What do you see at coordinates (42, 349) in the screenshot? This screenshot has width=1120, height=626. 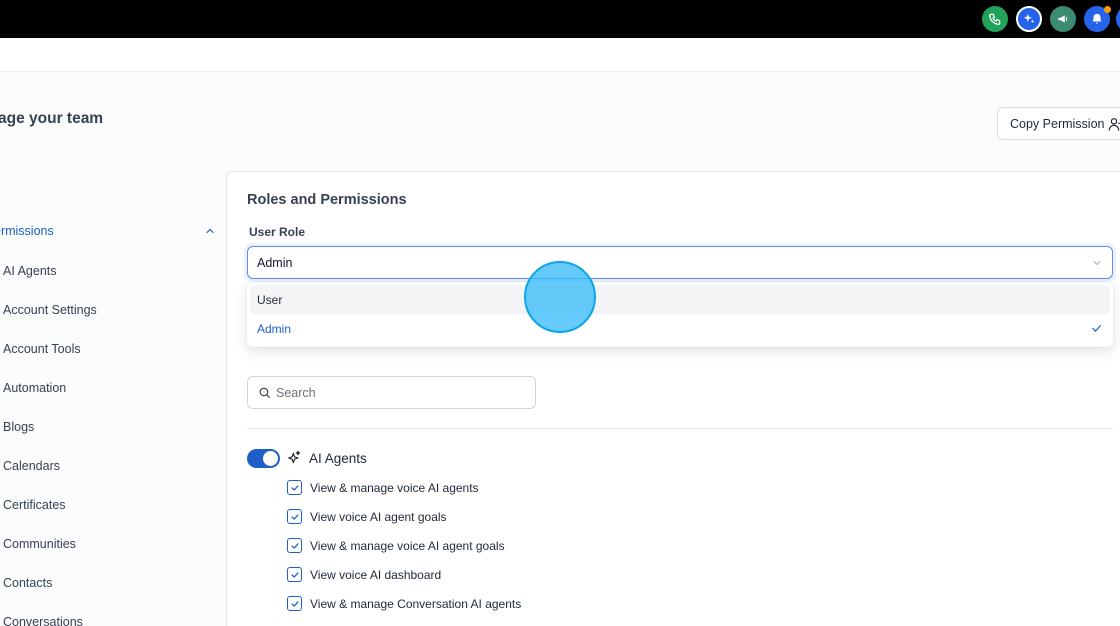 I see `sidebar-item-account-tools: Account Tools` at bounding box center [42, 349].